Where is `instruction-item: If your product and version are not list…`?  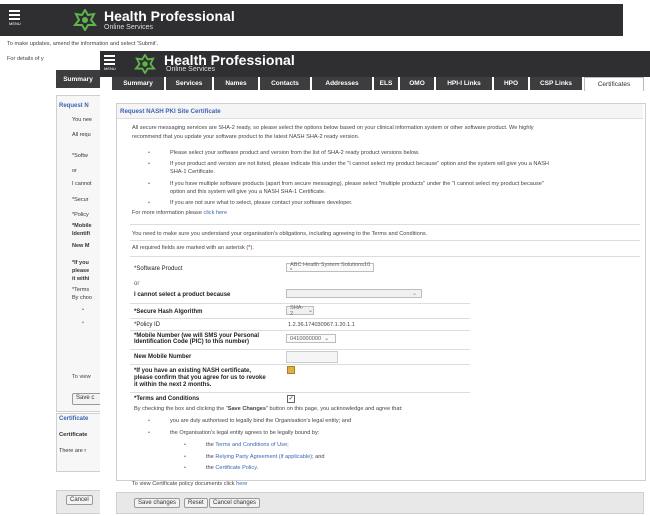
instruction-item: If your product and version are not list… is located at coordinates (359, 164).